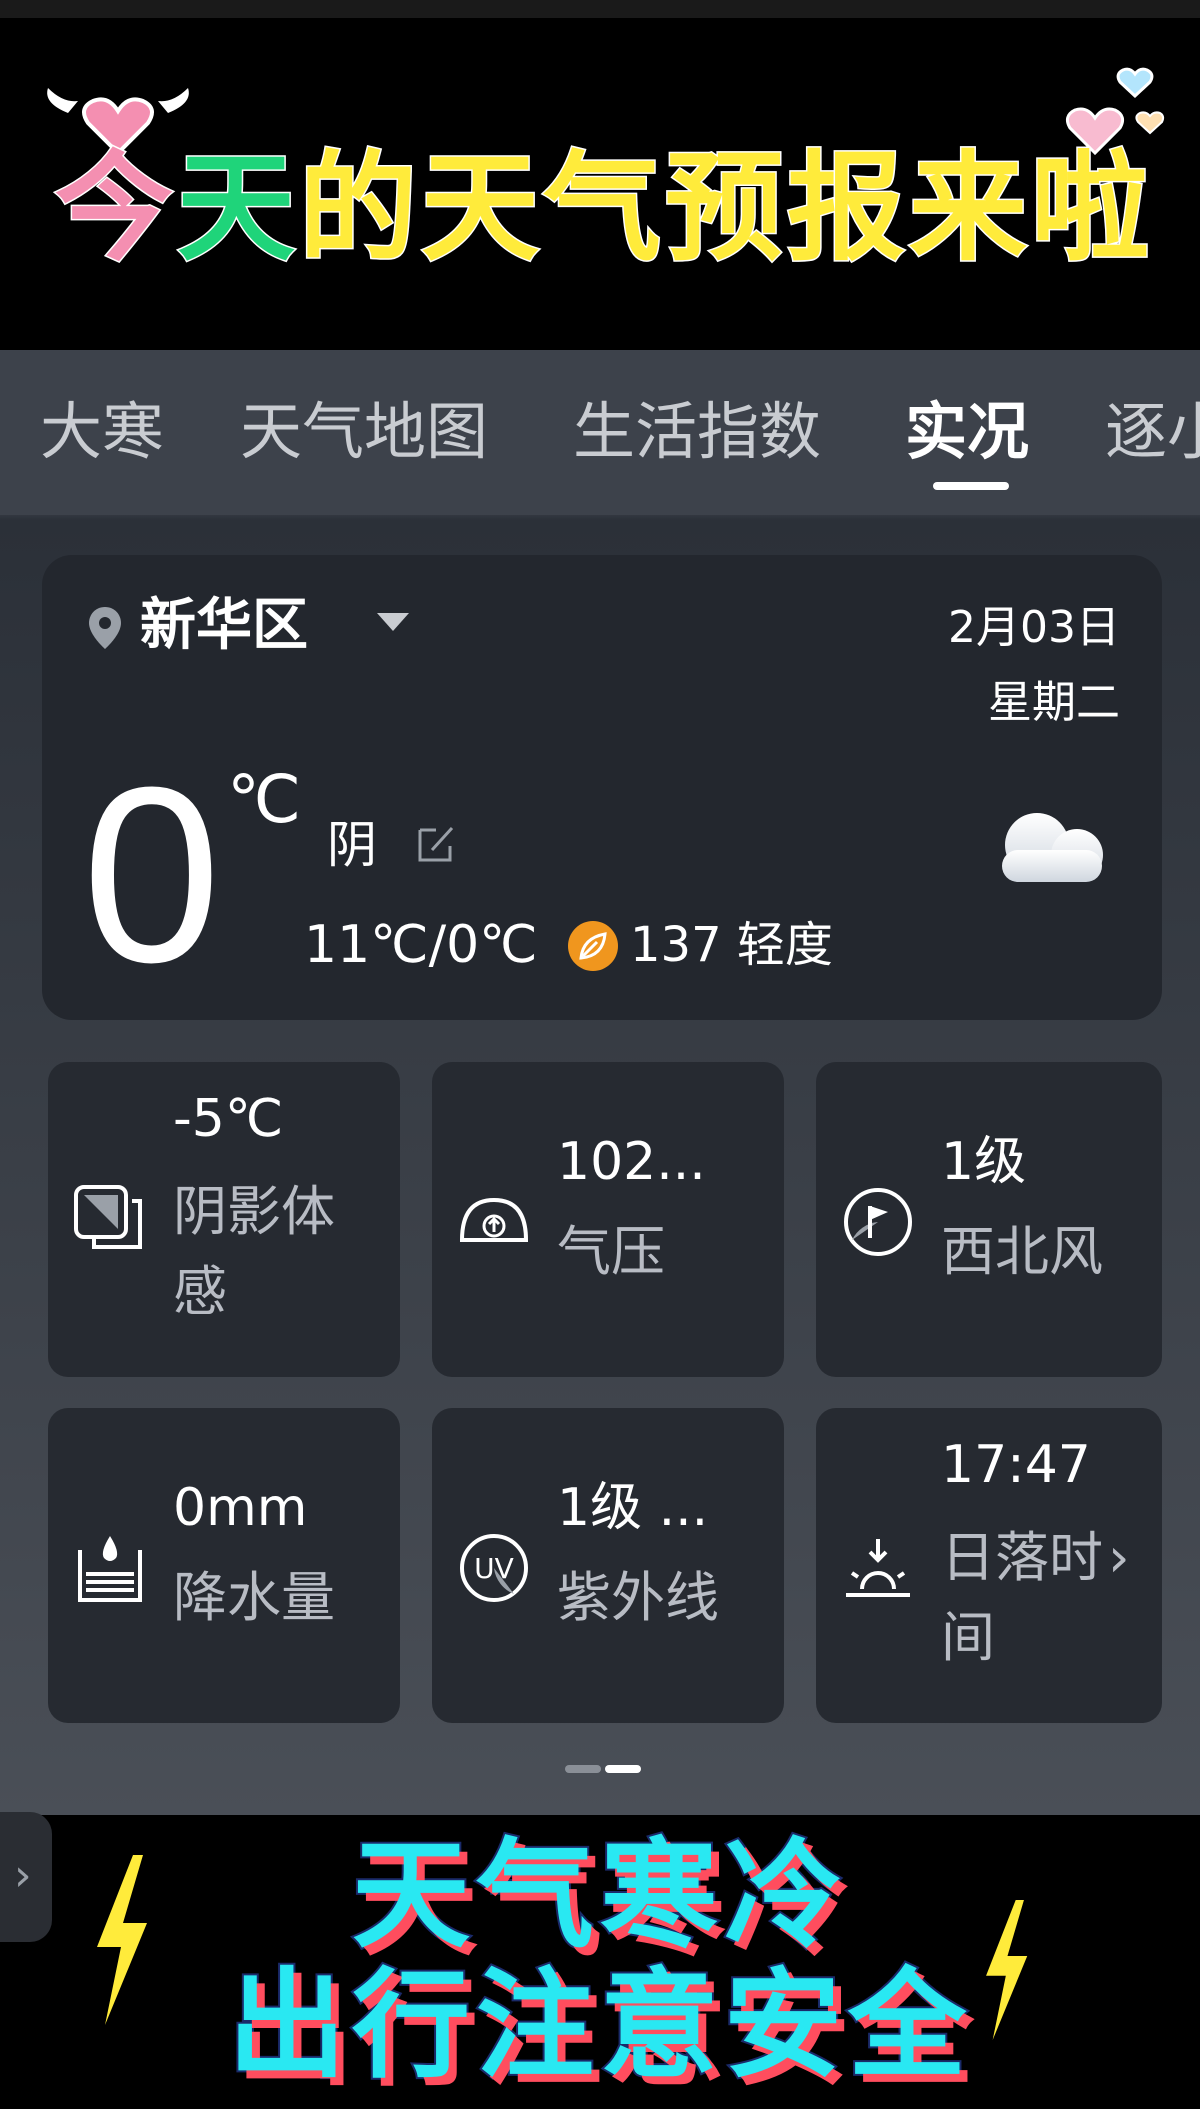 The height and width of the screenshot is (2109, 1200). Describe the element at coordinates (352, 845) in the screenshot. I see `weather-condition: 阴` at that location.